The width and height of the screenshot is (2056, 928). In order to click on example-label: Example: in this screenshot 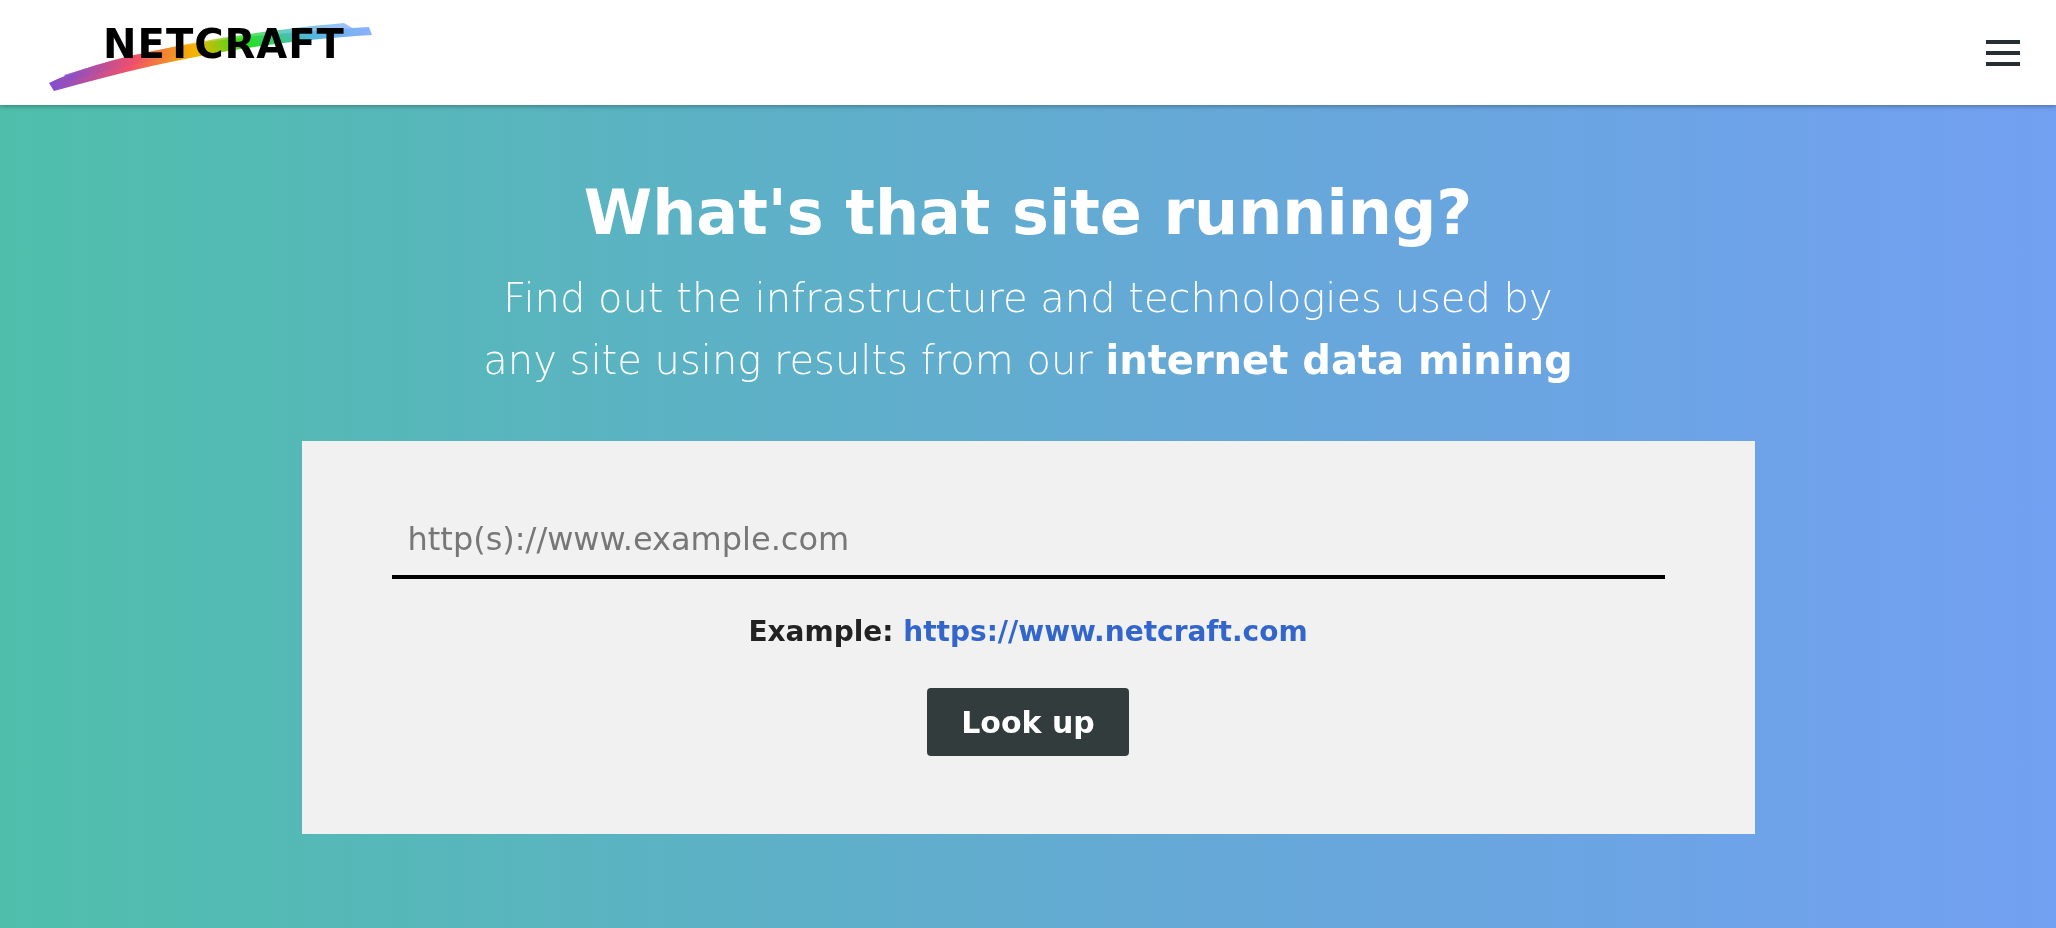, I will do `click(821, 631)`.